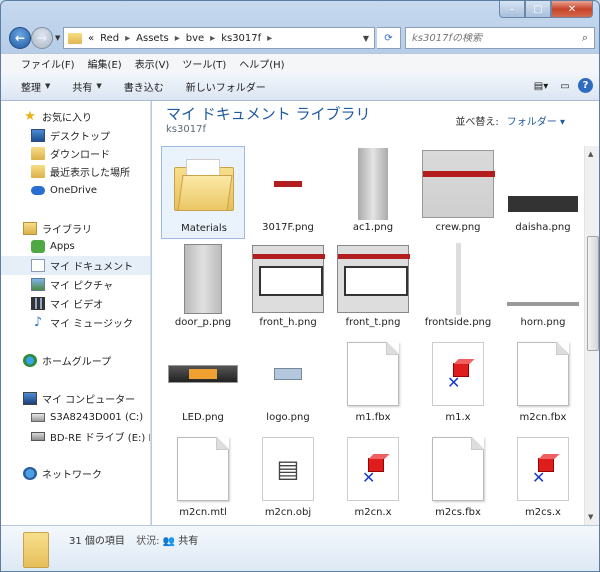  I want to click on file-item: crew.png, so click(458, 192).